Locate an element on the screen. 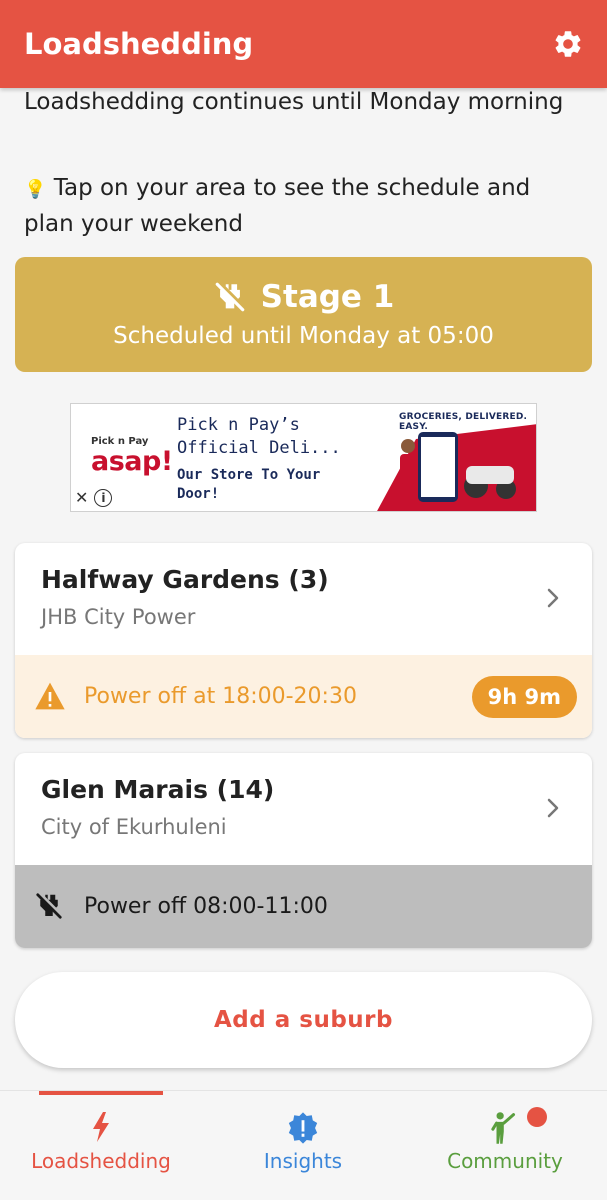 The image size is (607, 1200). stage-card: Stage 1 Scheduled until Monday at 05:00 is located at coordinates (303, 314).